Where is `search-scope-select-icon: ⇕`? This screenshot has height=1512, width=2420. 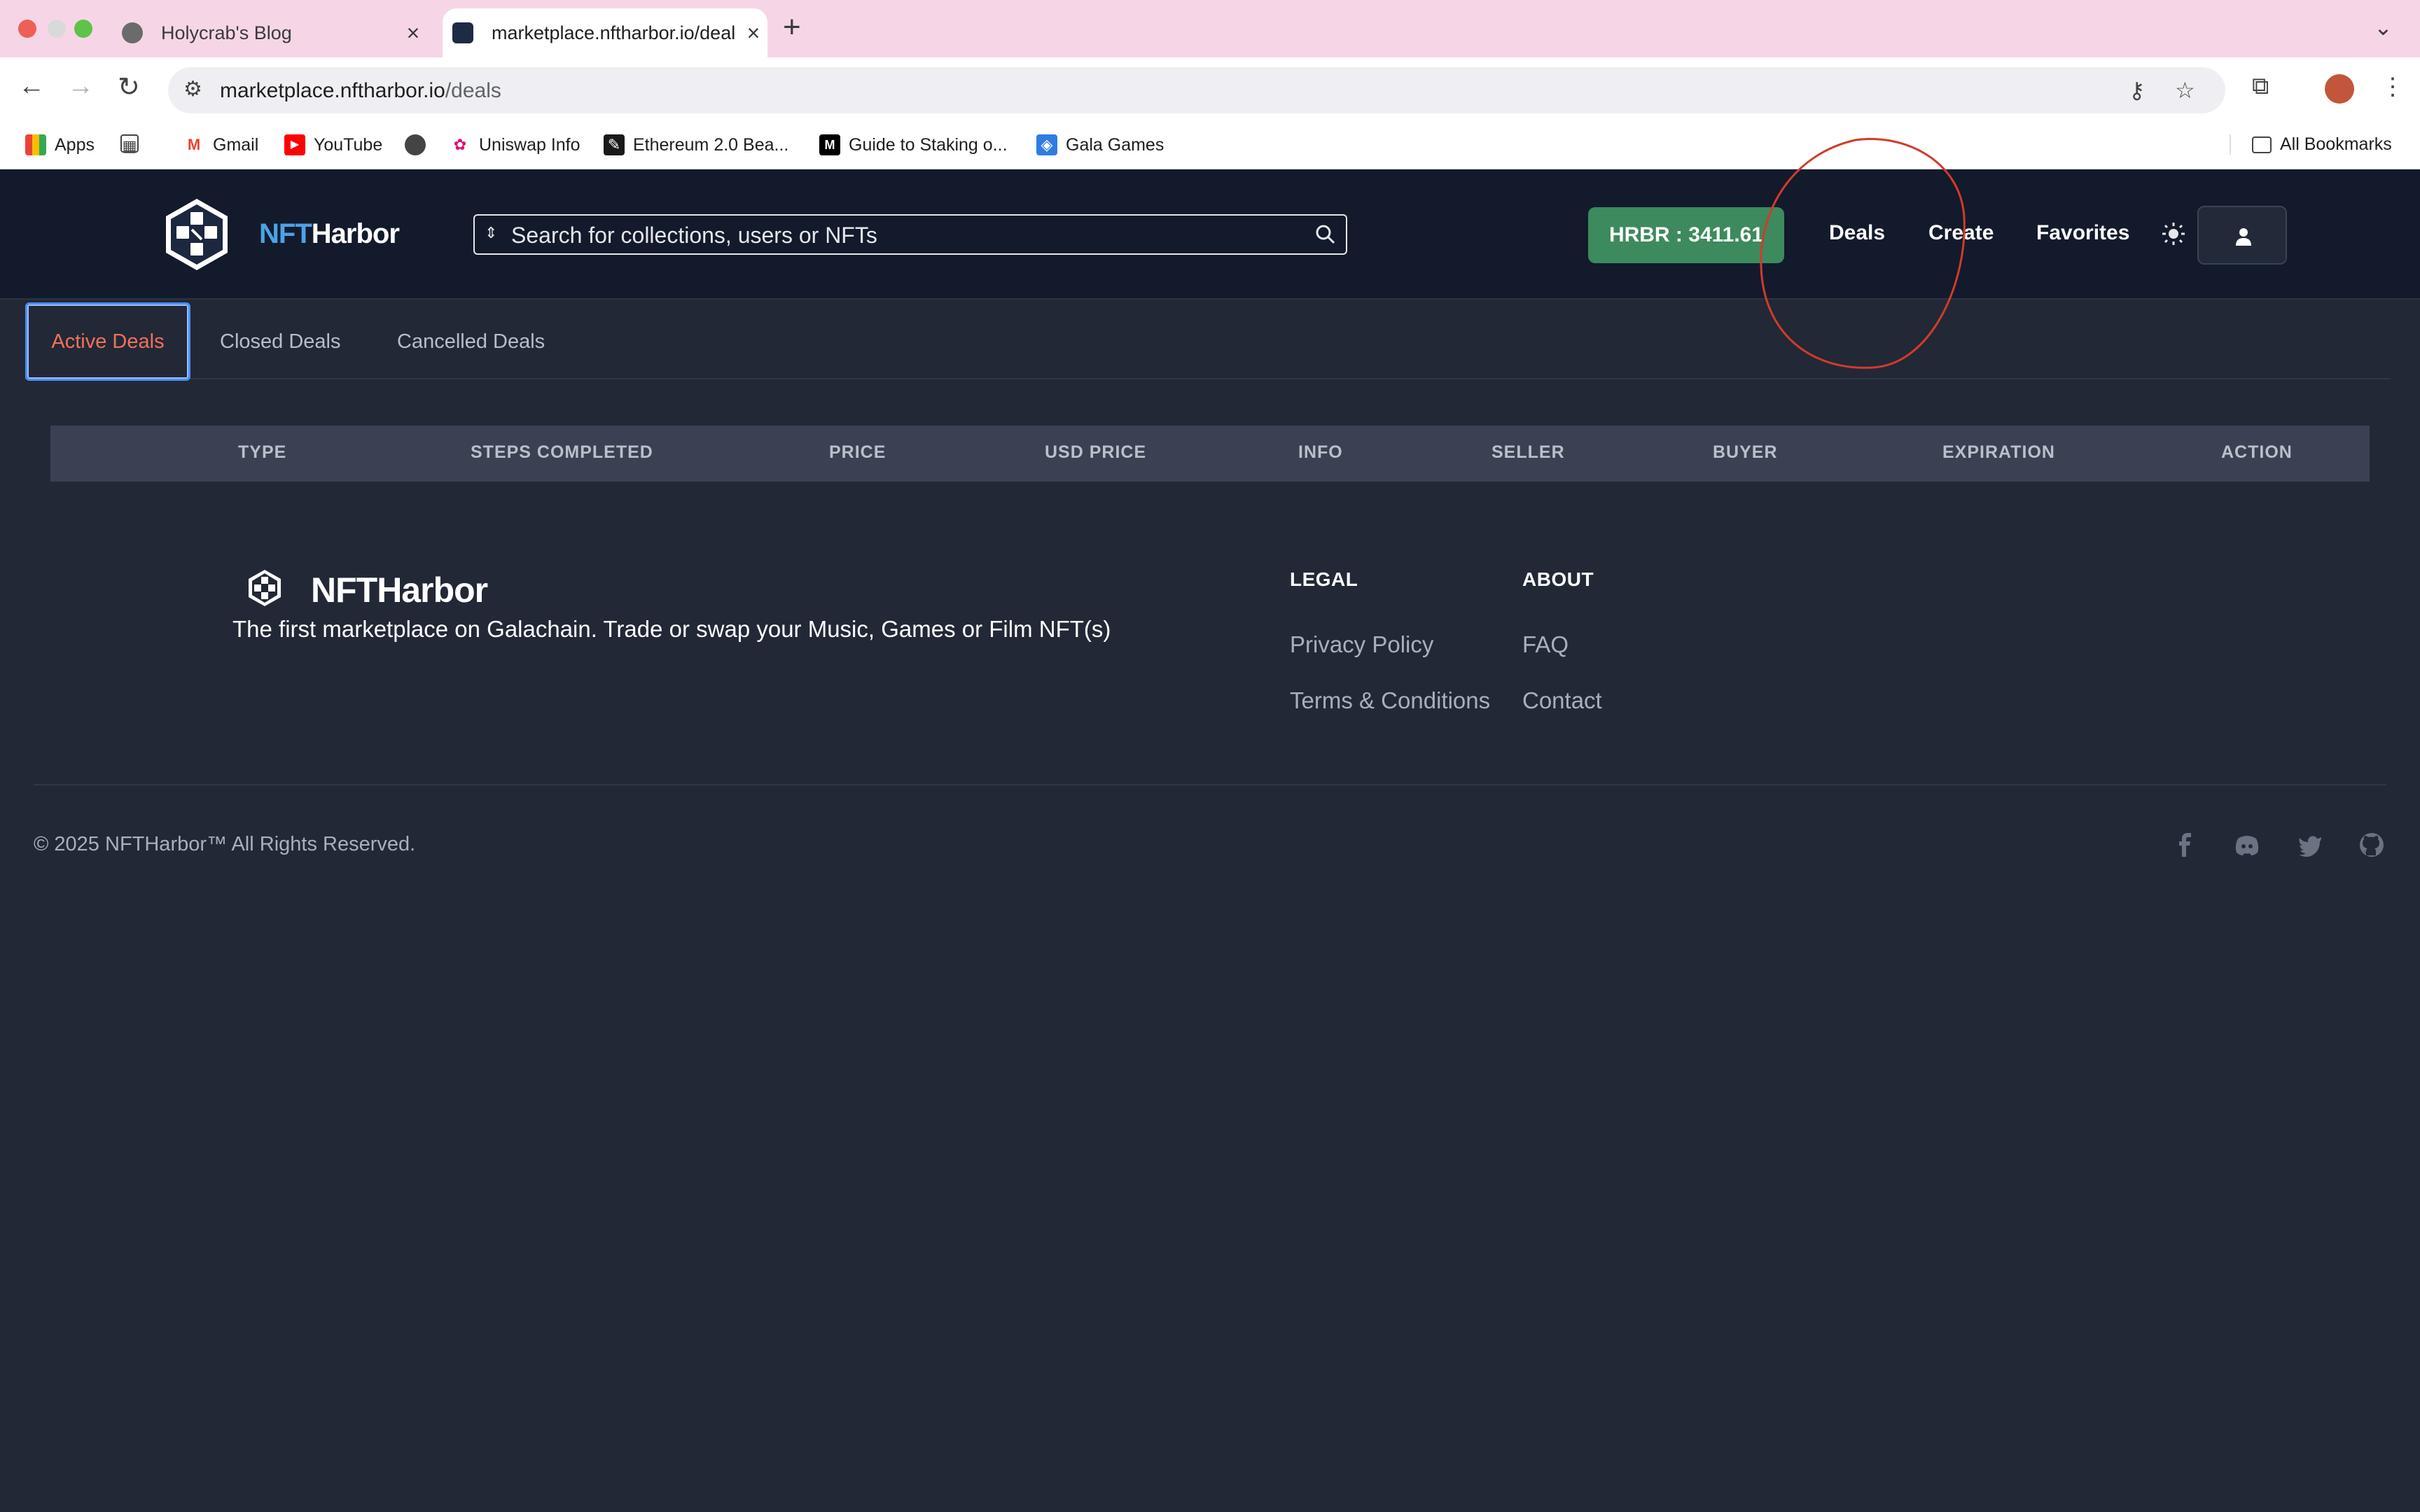
search-scope-select-icon: ⇕ is located at coordinates (491, 233).